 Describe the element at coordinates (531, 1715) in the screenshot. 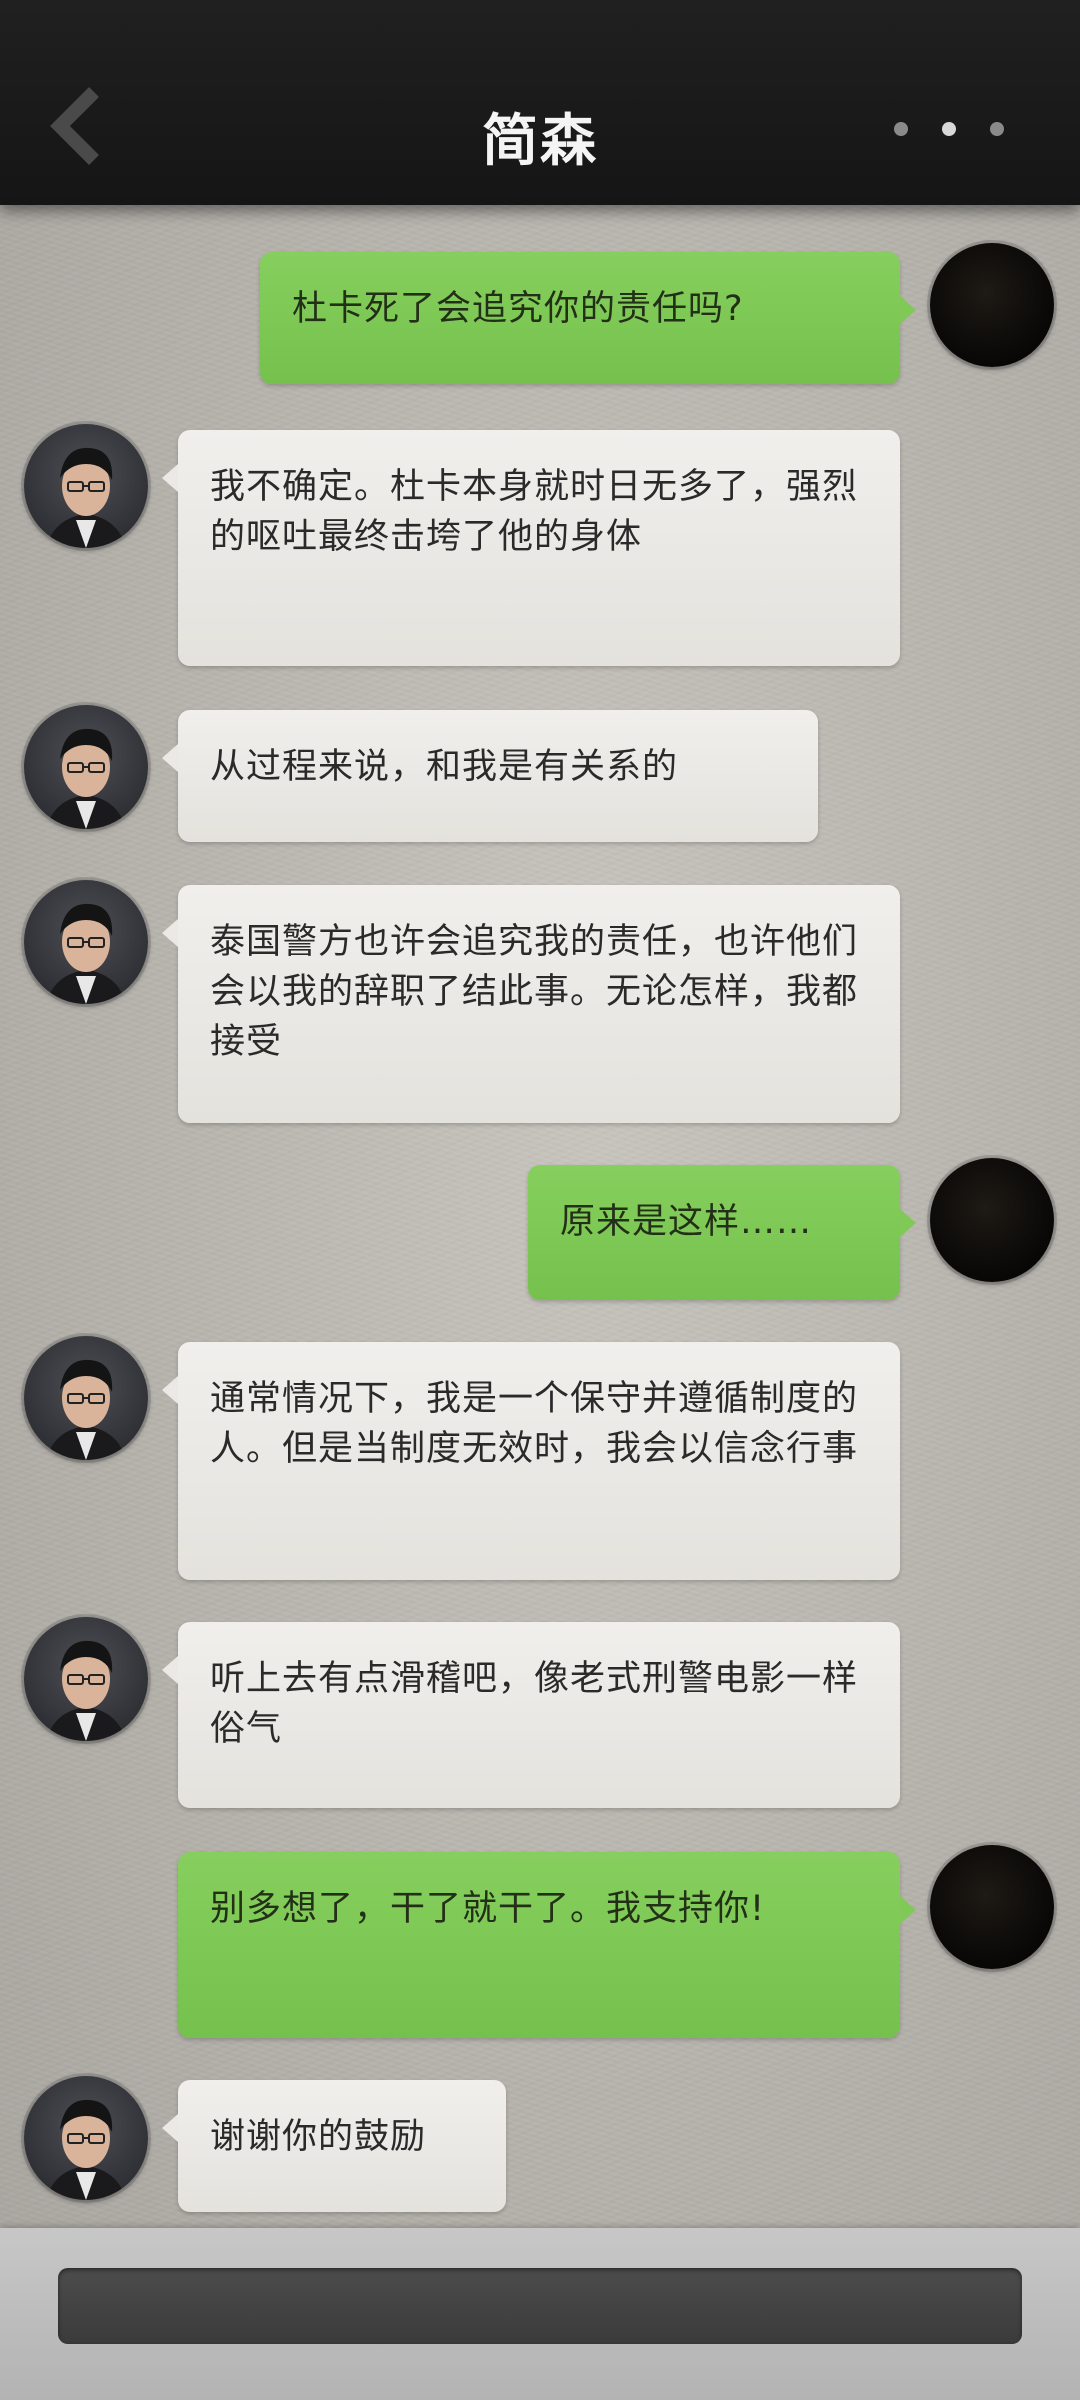

I see `message-bubble: 听上去有点滑稽吧，像老式刑警电影一样俗气` at that location.